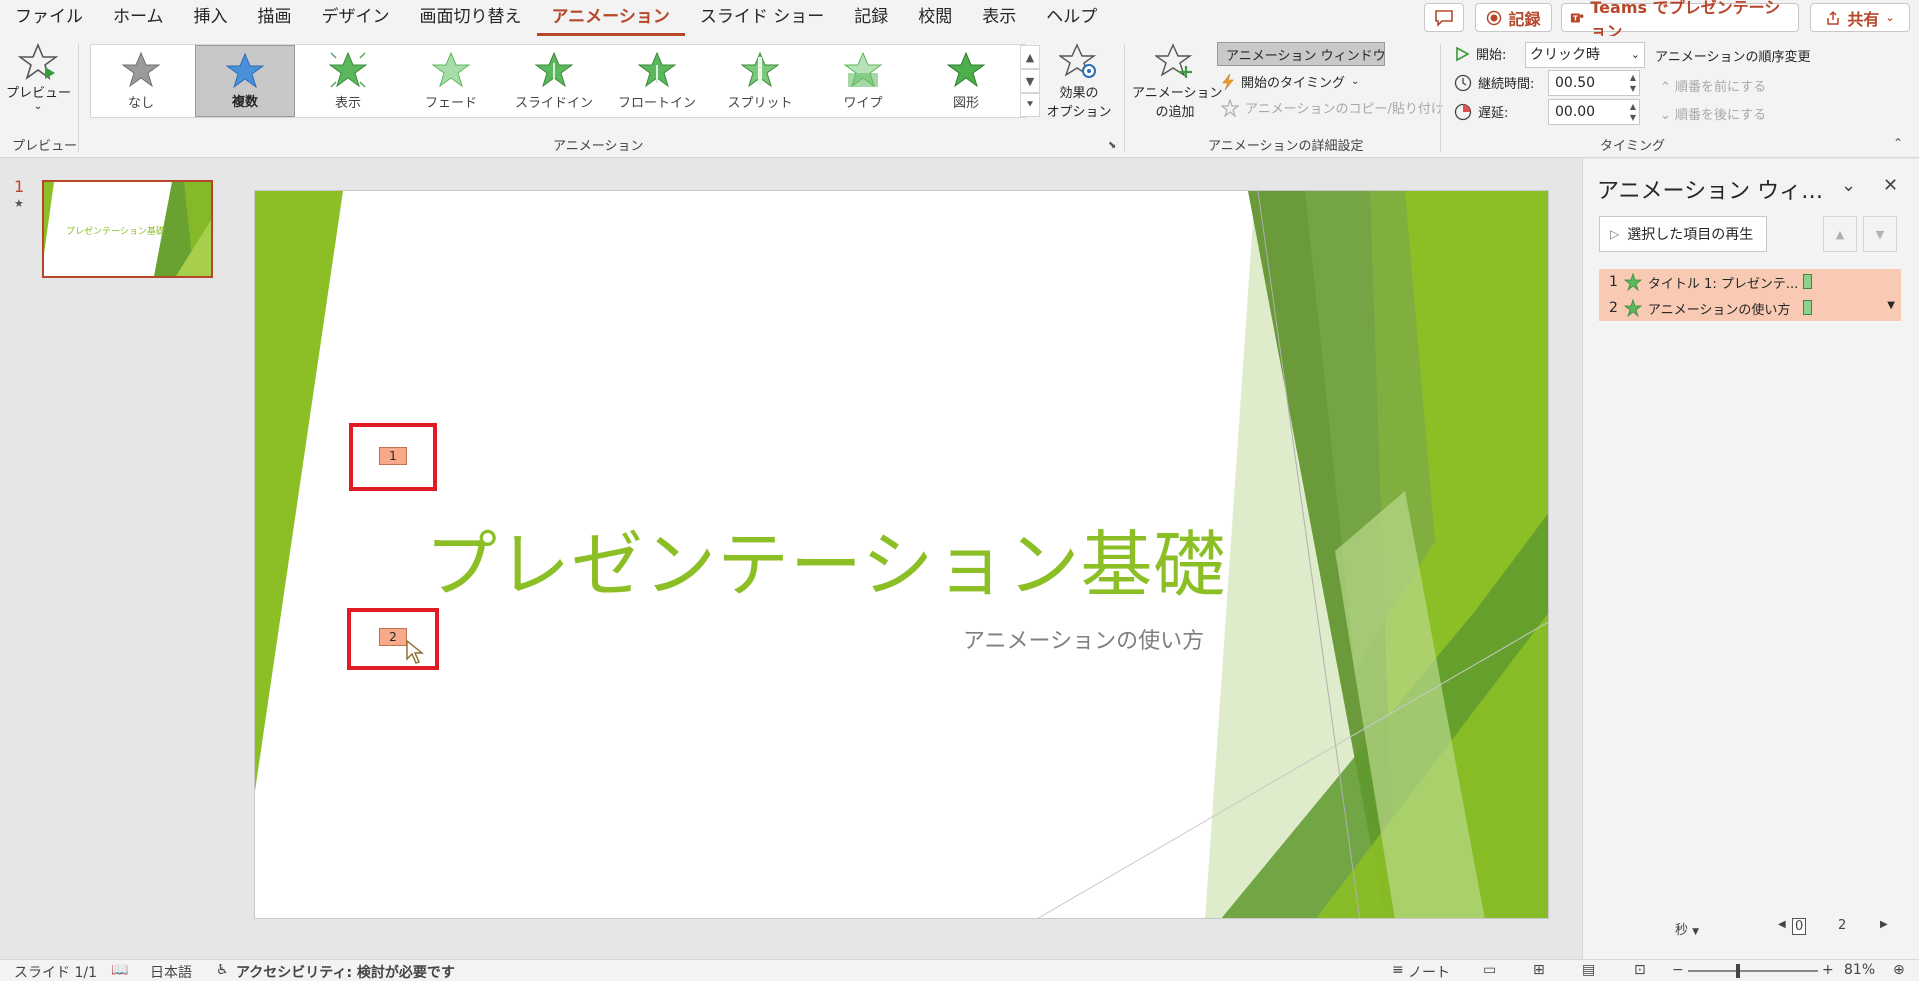 The width and height of the screenshot is (1919, 981). I want to click on preview-label: プレビュー, so click(39, 93).